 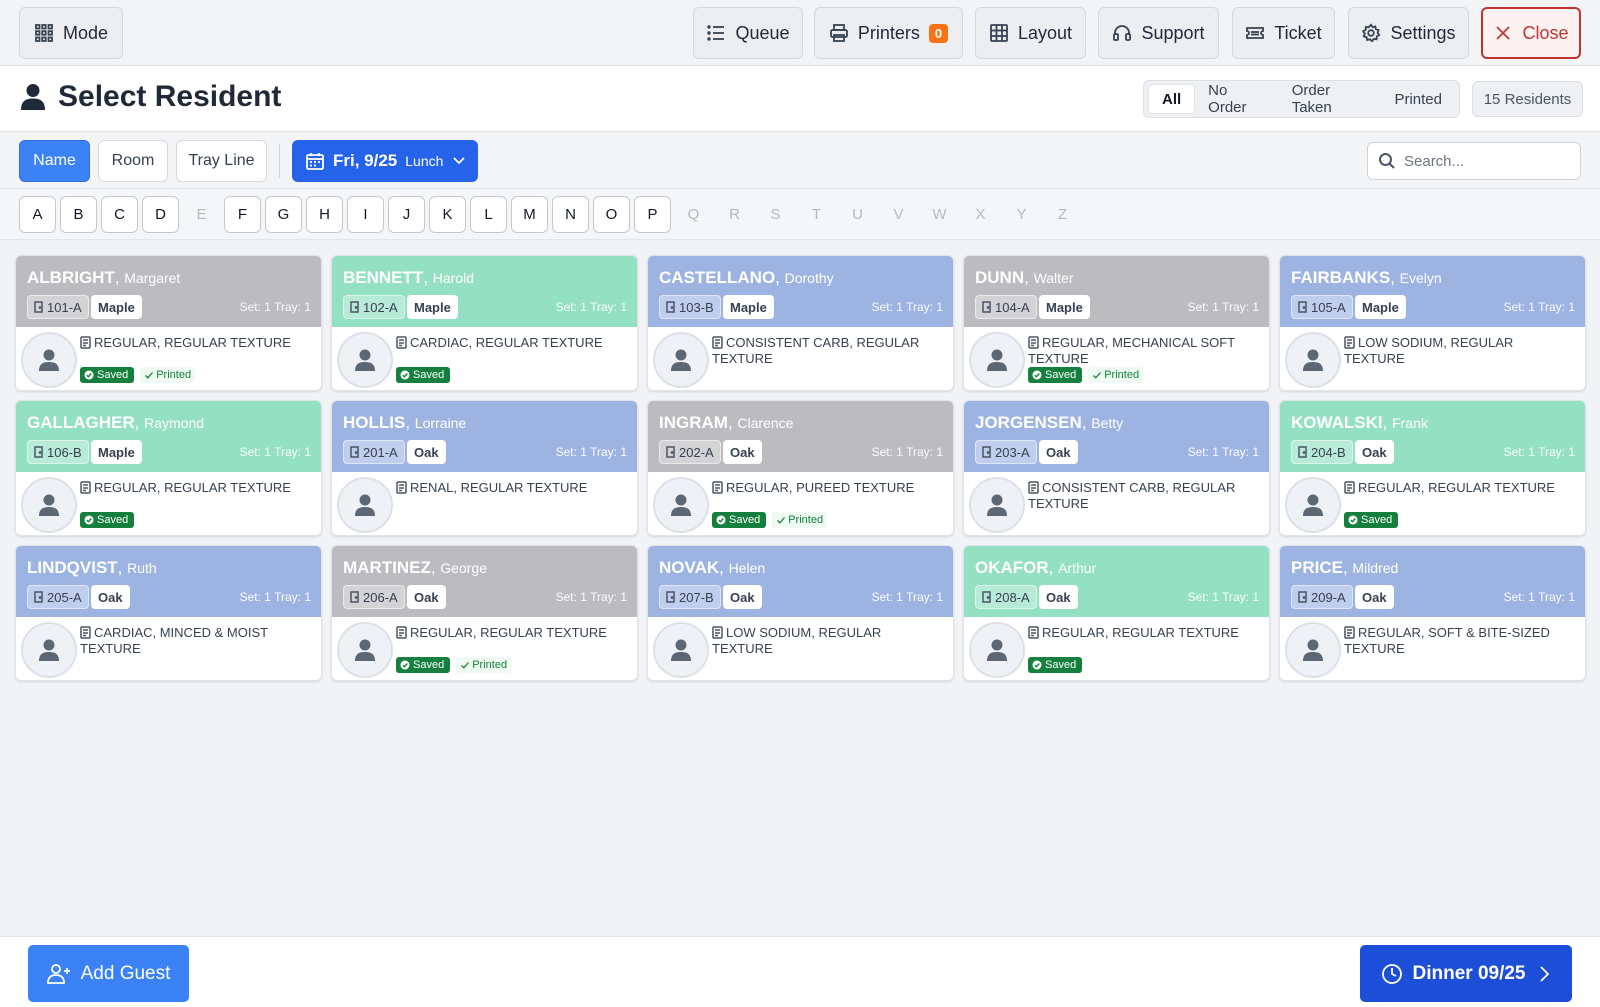 I want to click on letter-o: O, so click(x=611, y=214).